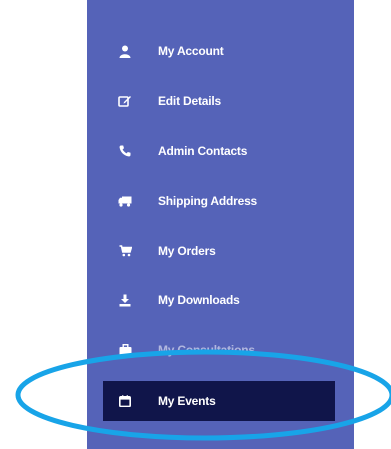  What do you see at coordinates (189, 101) in the screenshot?
I see `menu-item-label: Edit Details` at bounding box center [189, 101].